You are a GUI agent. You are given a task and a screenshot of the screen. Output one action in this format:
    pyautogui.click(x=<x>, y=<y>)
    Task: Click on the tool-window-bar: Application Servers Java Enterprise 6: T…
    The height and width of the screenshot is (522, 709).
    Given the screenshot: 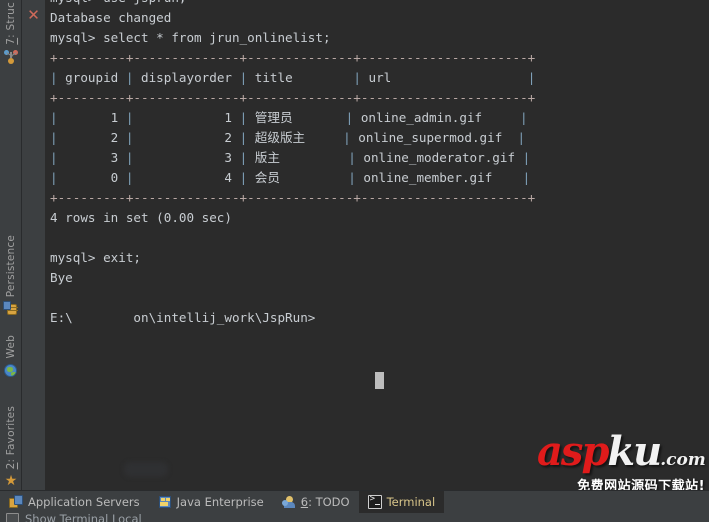 What is the action you would take?
    pyautogui.click(x=354, y=506)
    